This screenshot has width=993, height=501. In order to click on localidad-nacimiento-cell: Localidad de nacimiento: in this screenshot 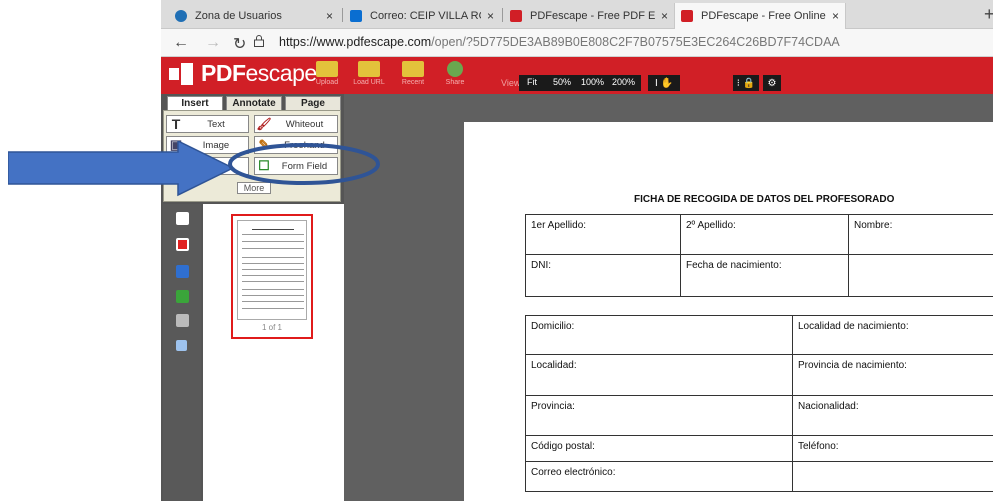, I will do `click(893, 335)`.